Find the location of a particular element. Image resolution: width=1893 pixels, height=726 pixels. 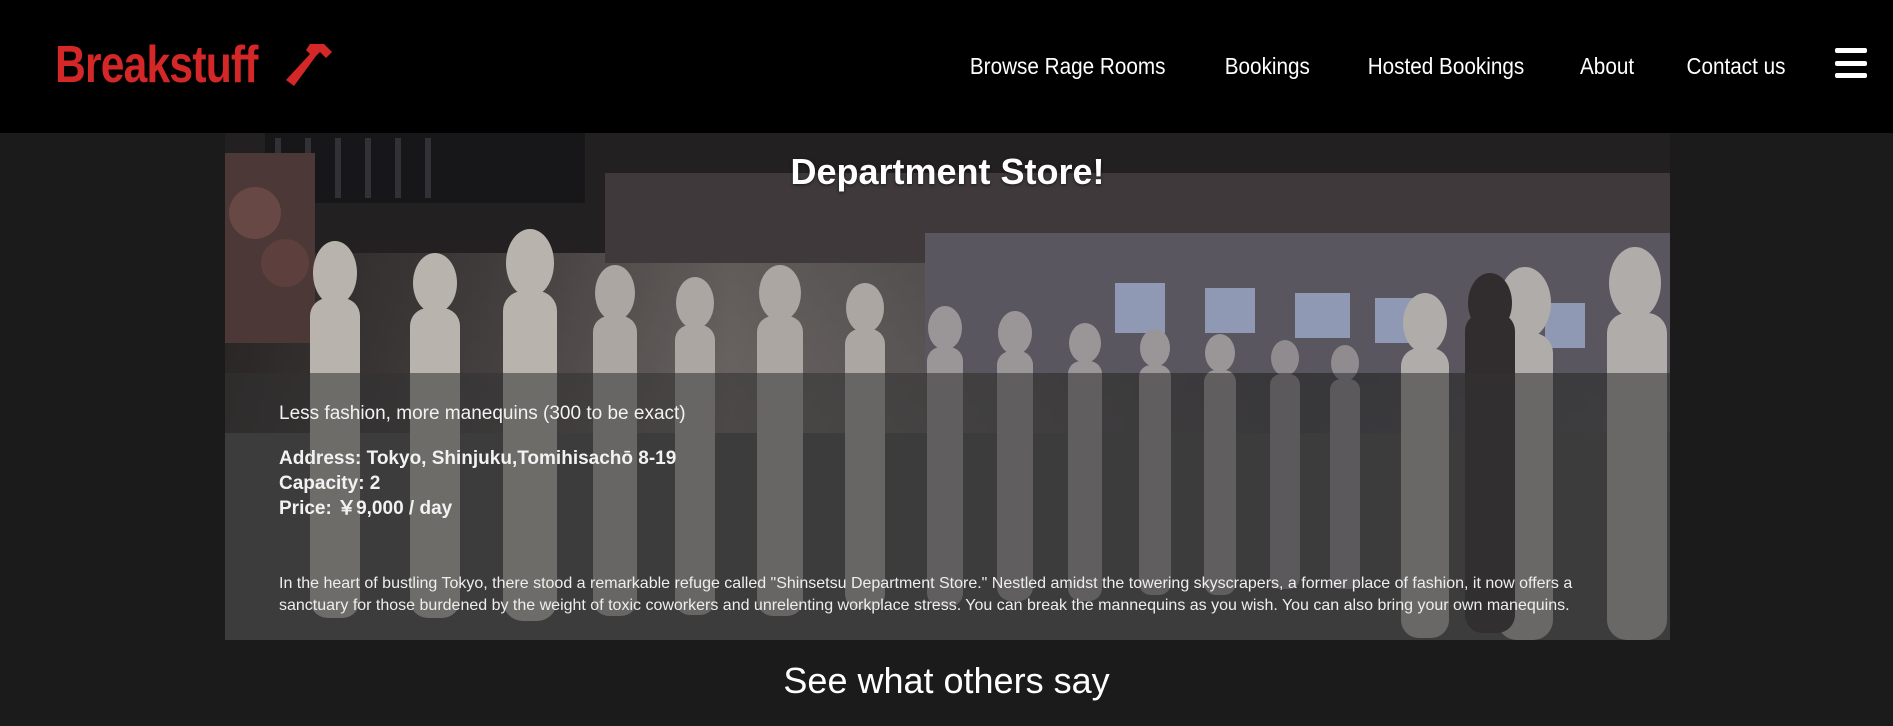

room-title: Department Store! is located at coordinates (947, 171).